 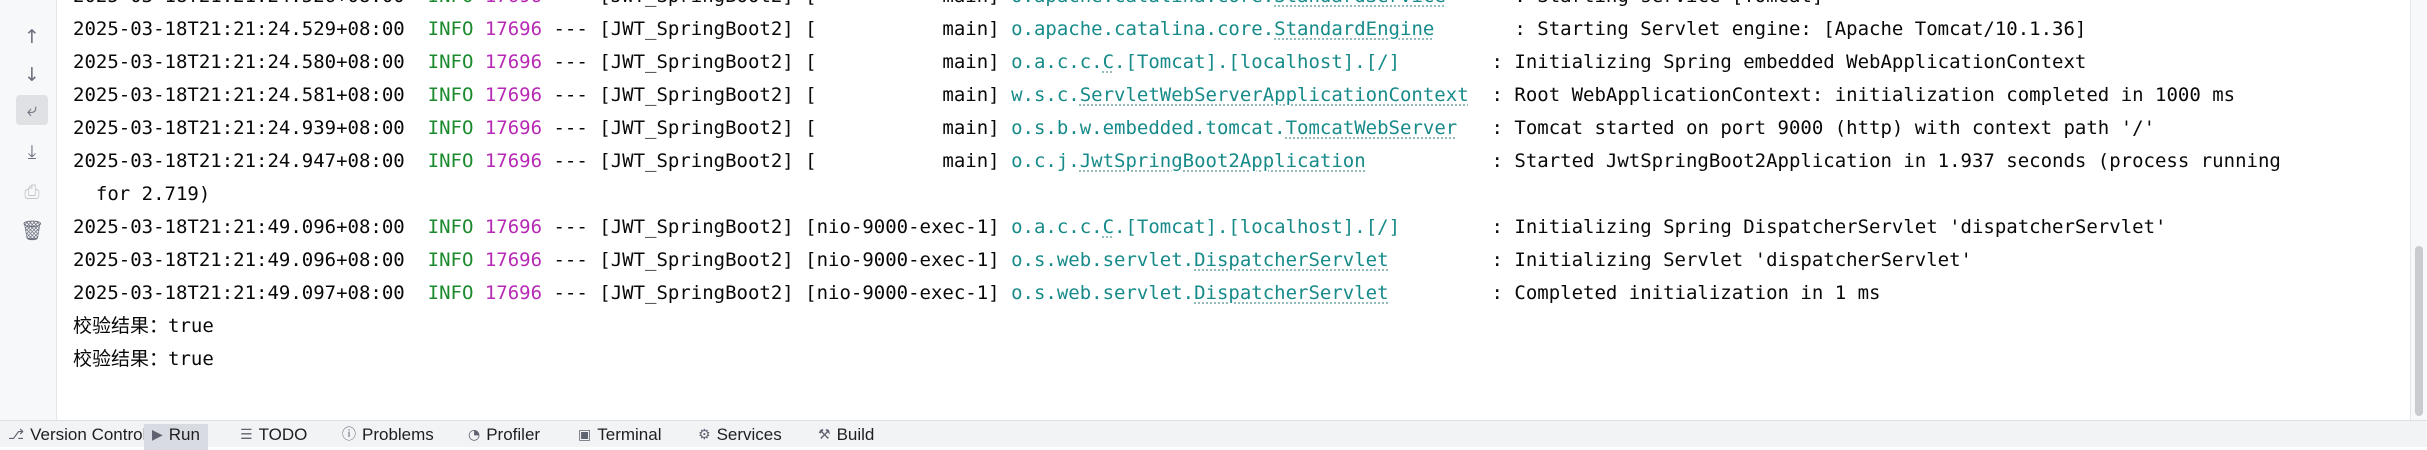 What do you see at coordinates (239, 62) in the screenshot?
I see `log-timestamp: 2025-03-18T21:21:24.580+08:00` at bounding box center [239, 62].